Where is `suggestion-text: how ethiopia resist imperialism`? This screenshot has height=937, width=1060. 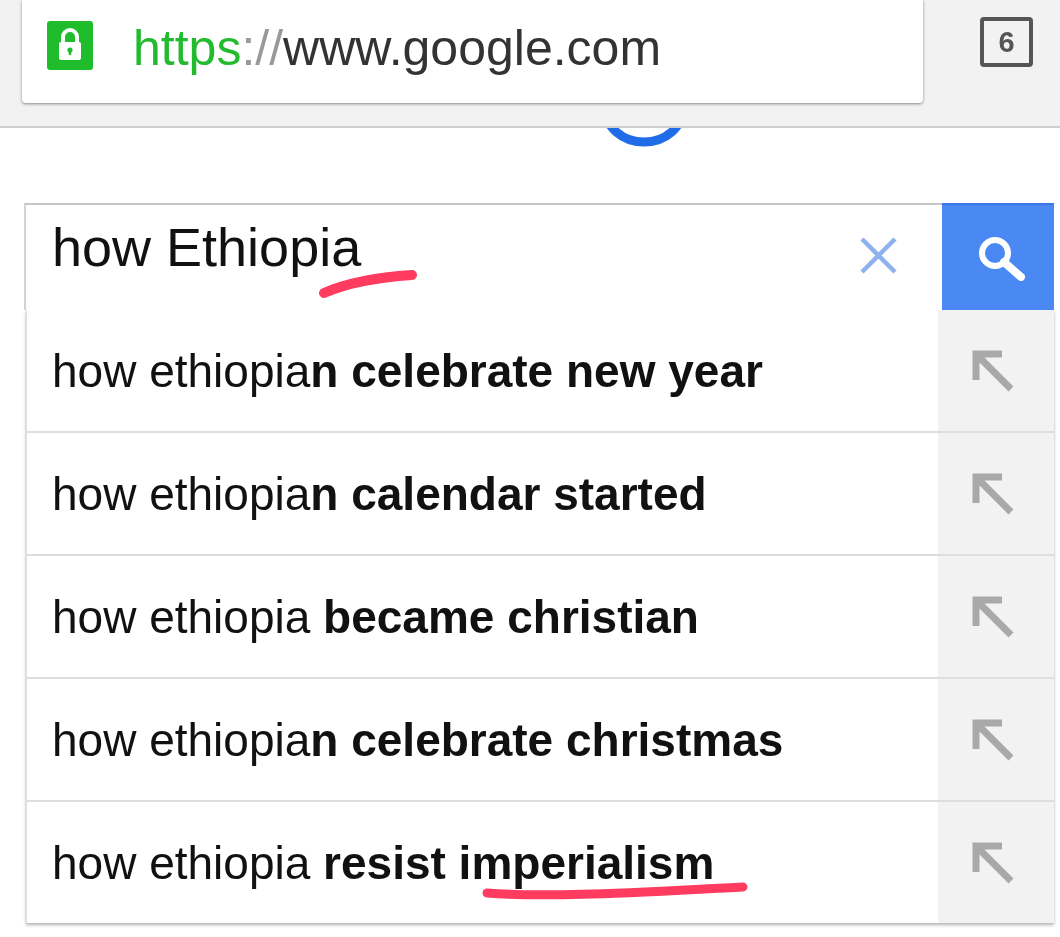 suggestion-text: how ethiopia resist imperialism is located at coordinates (383, 862).